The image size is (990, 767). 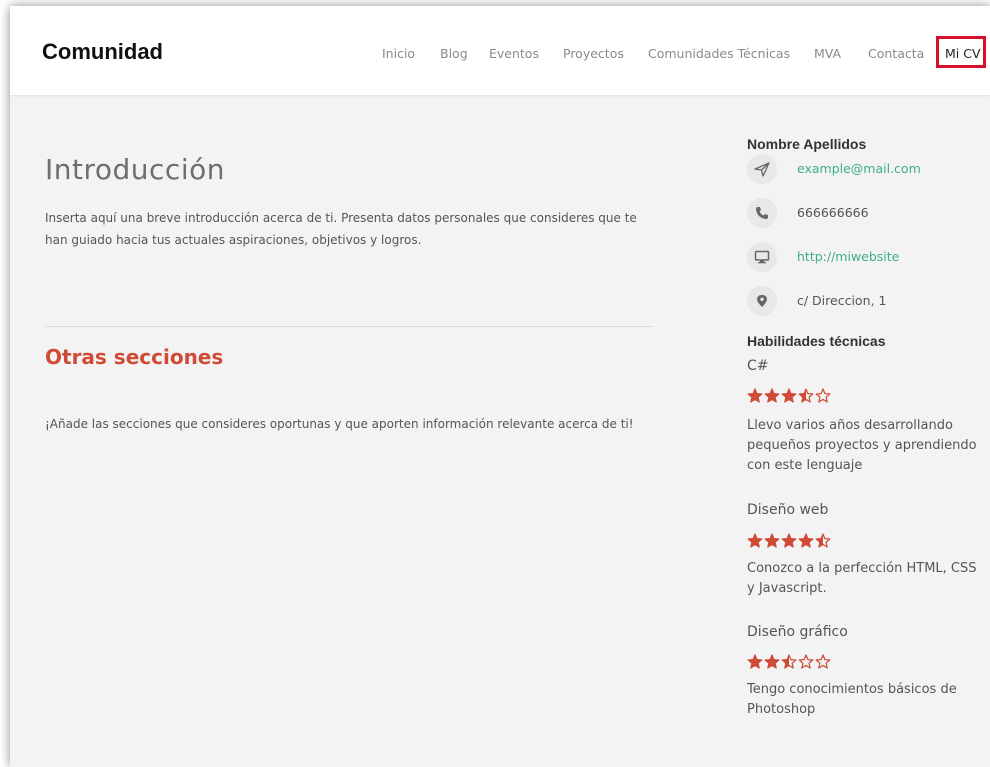 What do you see at coordinates (833, 212) in the screenshot?
I see `contact-phone: 666666666` at bounding box center [833, 212].